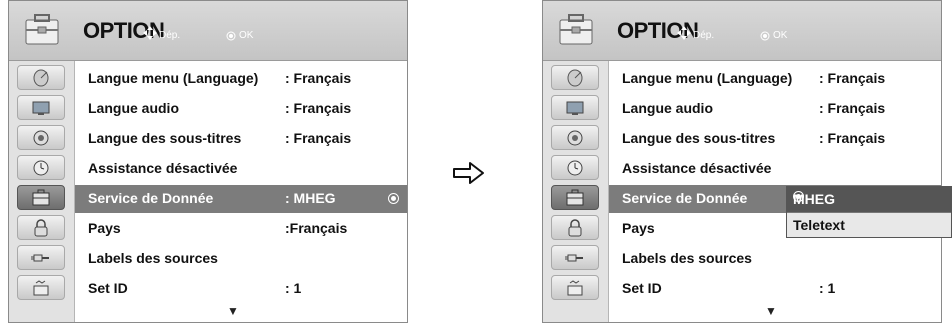  Describe the element at coordinates (869, 224) in the screenshot. I see `dropdown-option-teletext: Teletext` at that location.